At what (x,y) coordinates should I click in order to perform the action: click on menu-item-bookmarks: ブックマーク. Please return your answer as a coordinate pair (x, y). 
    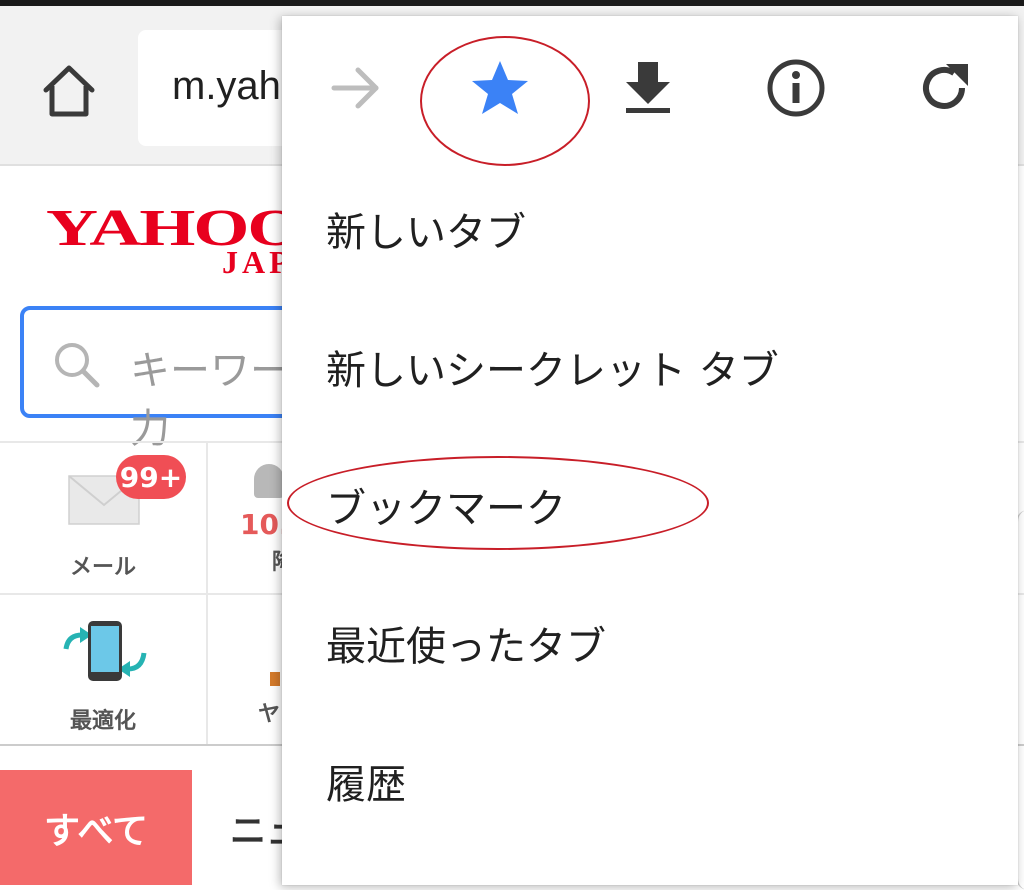
    Looking at the image, I should click on (446, 505).